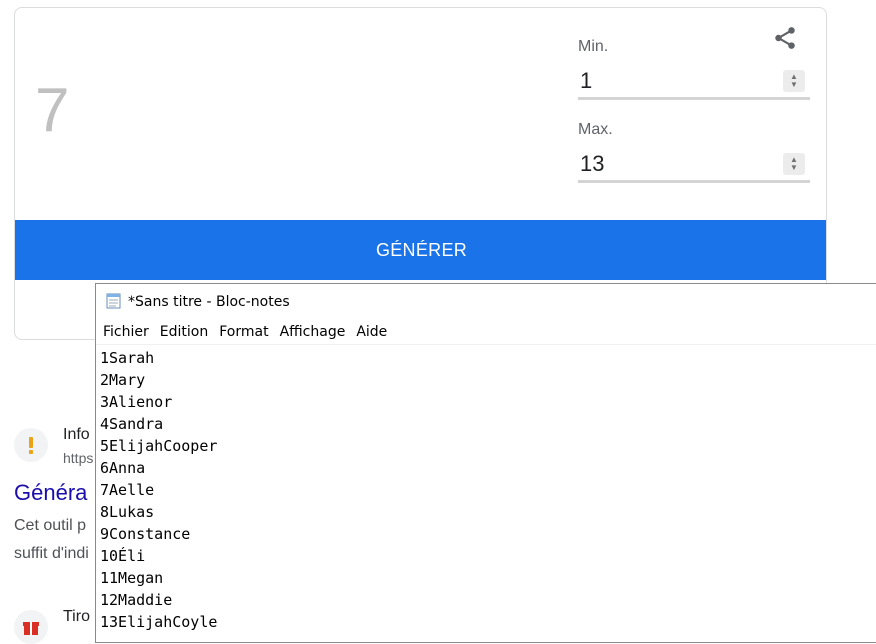  I want to click on max-input, so click(694, 165).